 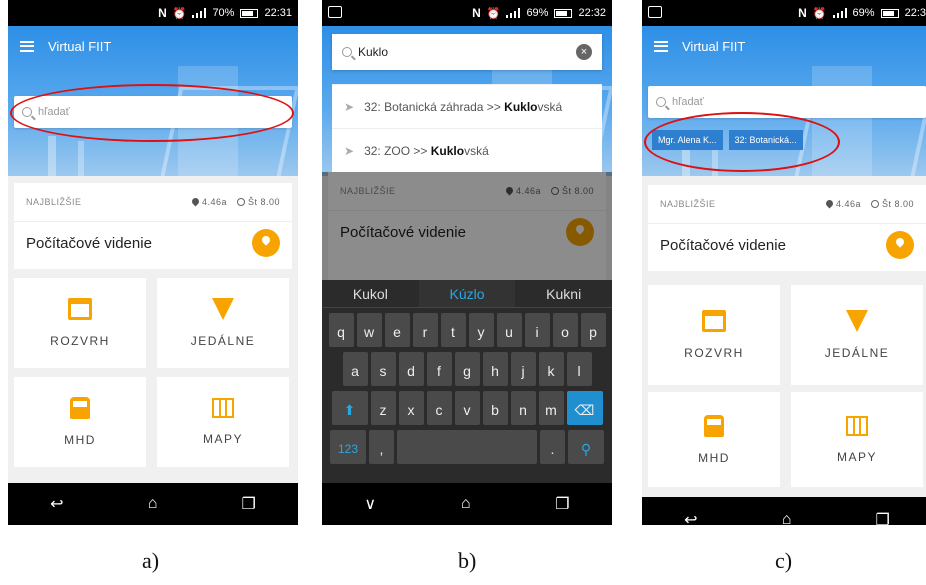 What do you see at coordinates (349, 408) in the screenshot?
I see `shift-icon: ⬆` at bounding box center [349, 408].